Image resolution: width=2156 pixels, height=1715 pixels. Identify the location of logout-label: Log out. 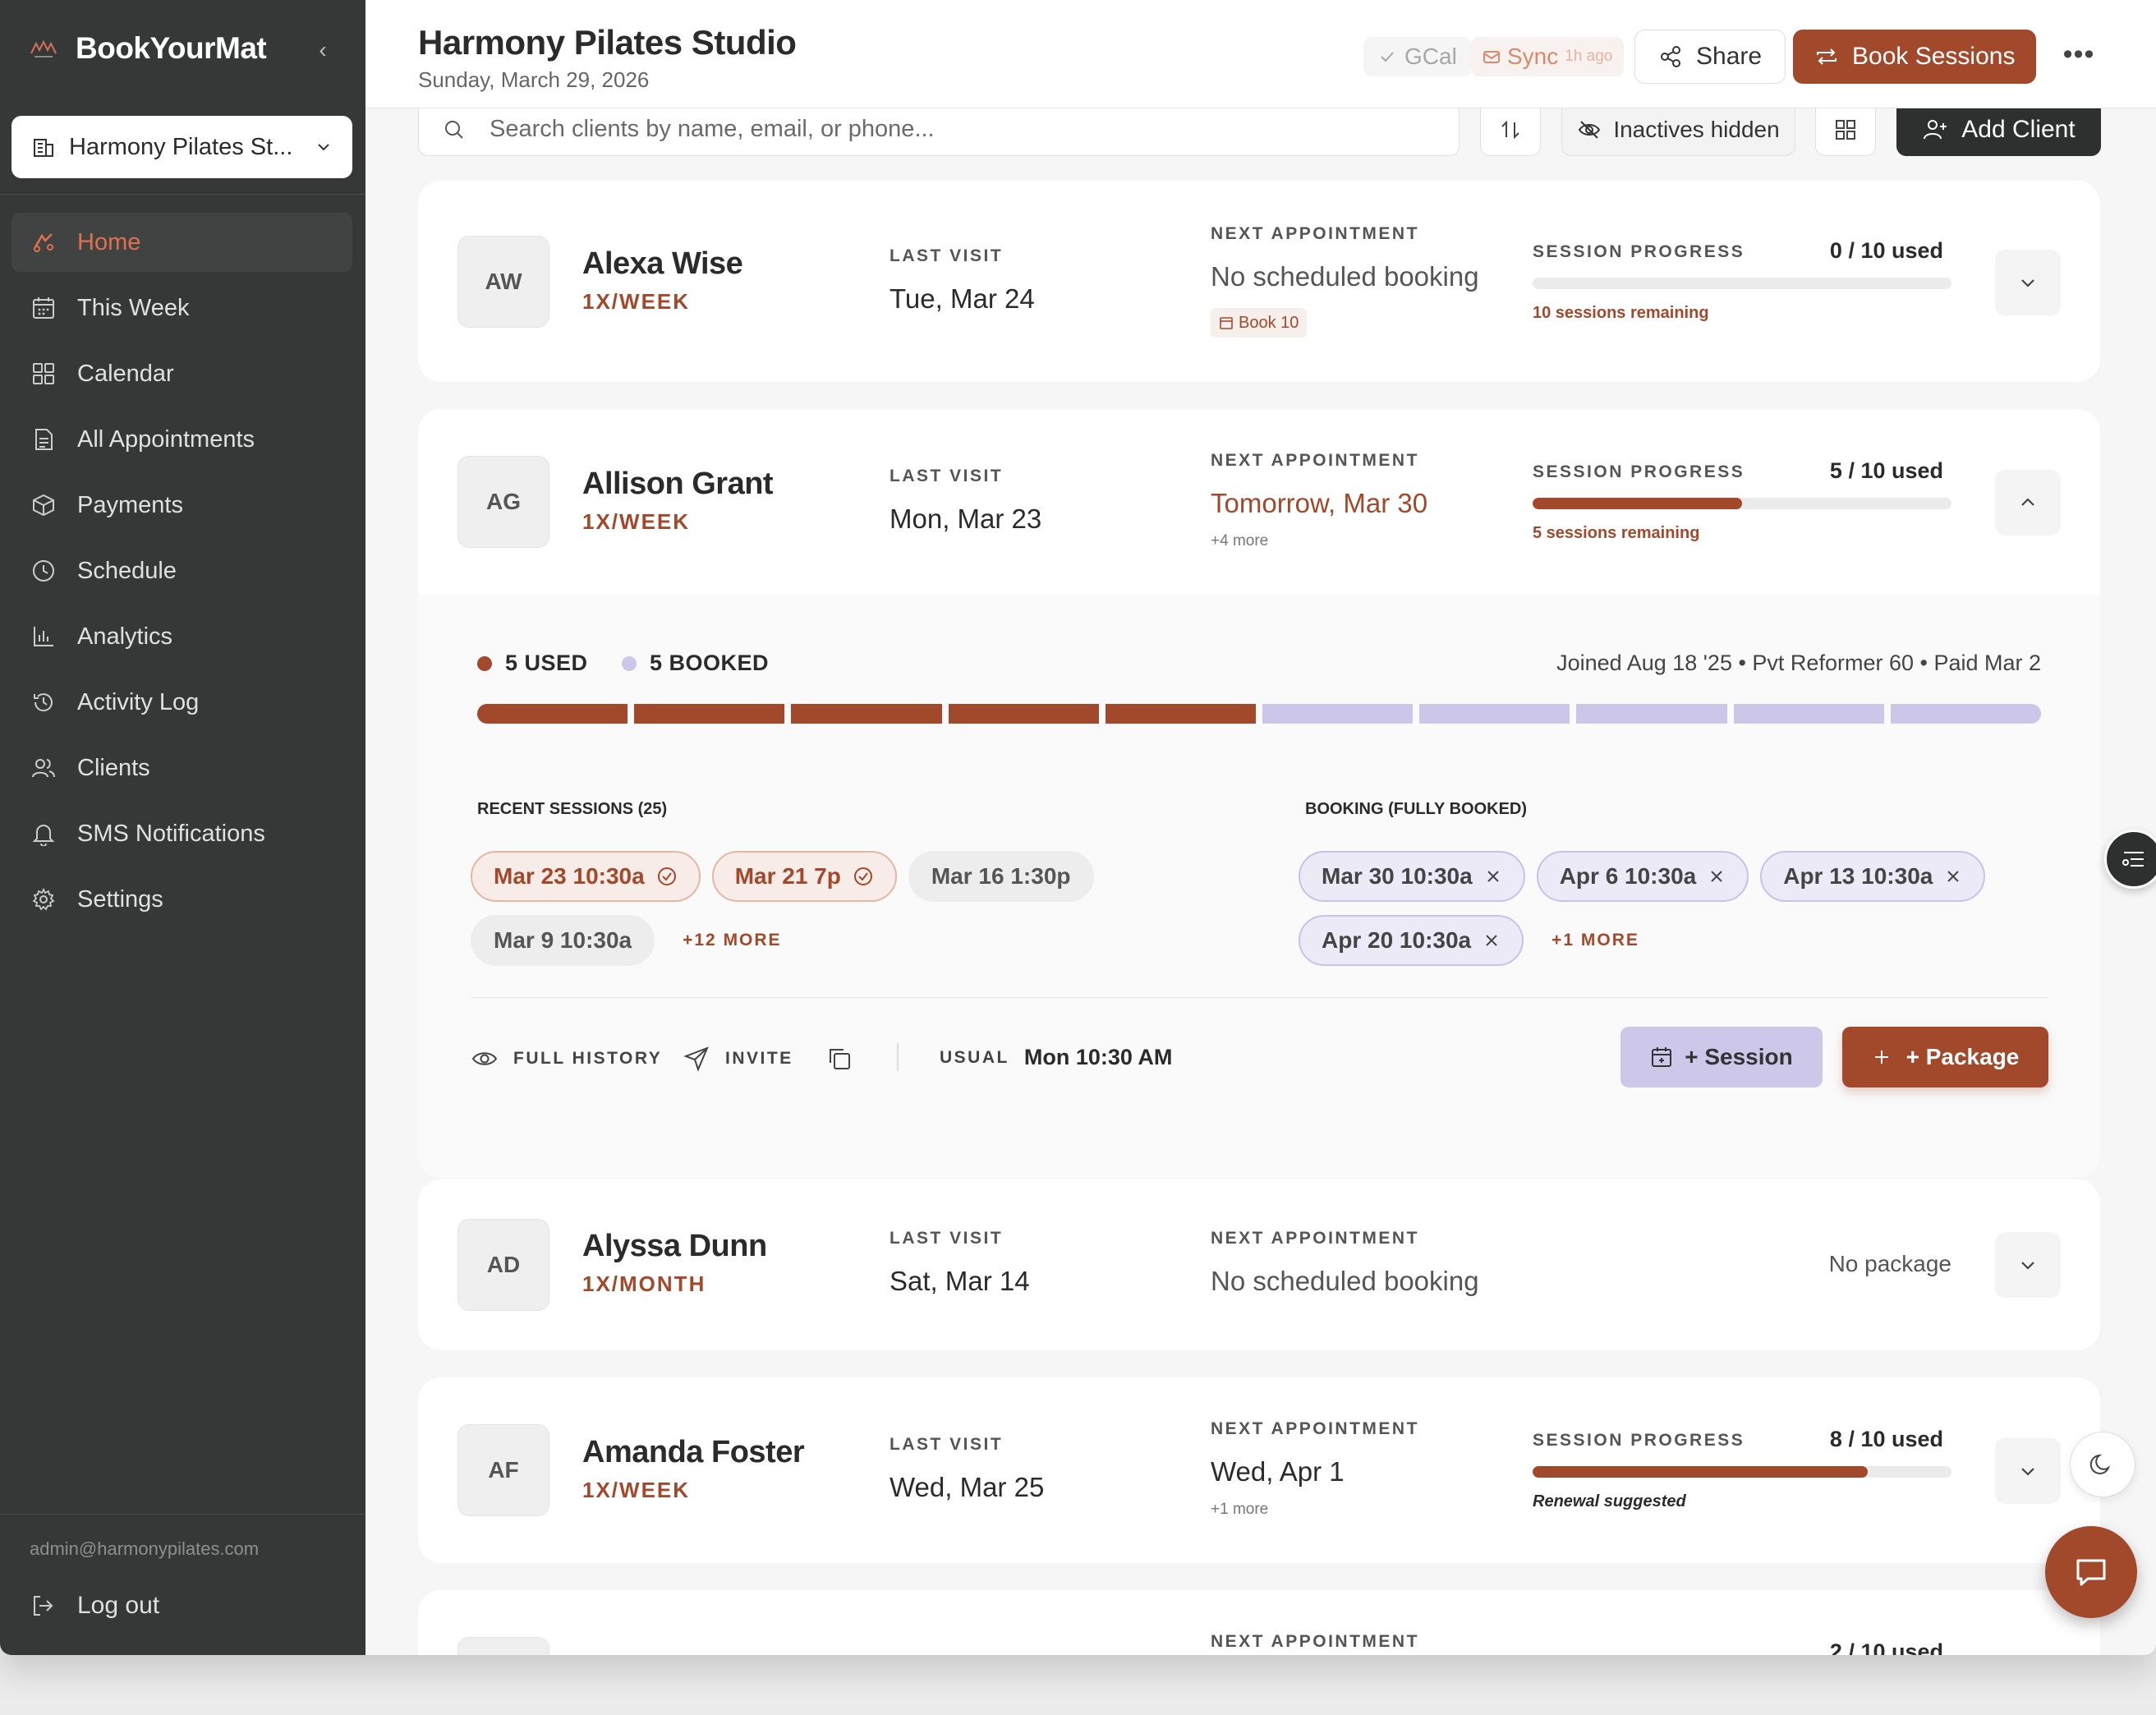
(118, 1605).